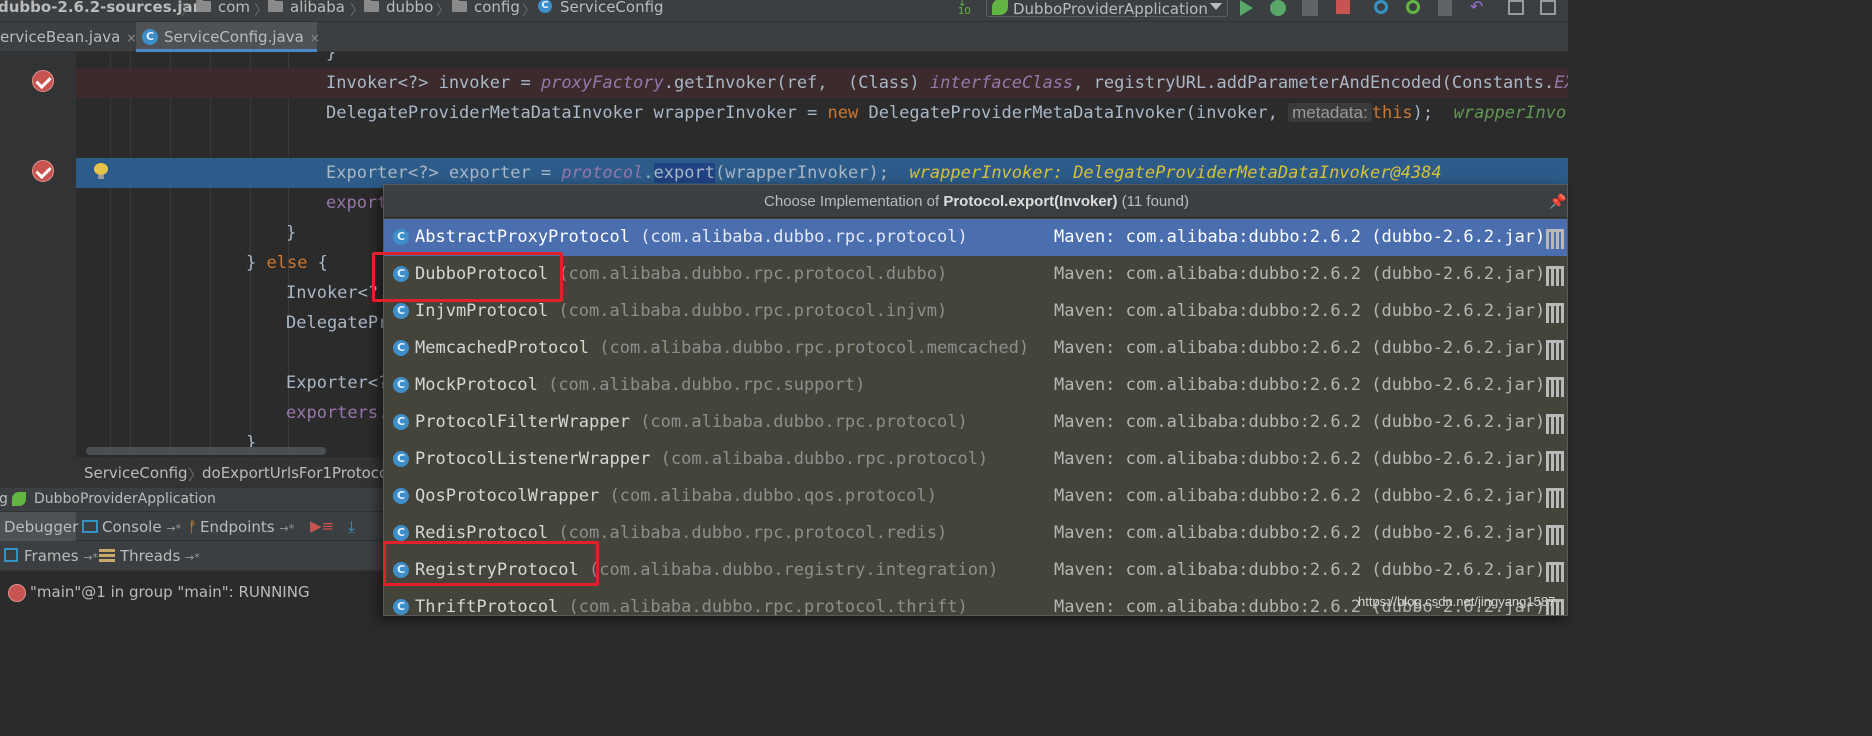 Image resolution: width=1872 pixels, height=736 pixels. Describe the element at coordinates (337, 413) in the screenshot. I see `code-text: exporters.` at that location.